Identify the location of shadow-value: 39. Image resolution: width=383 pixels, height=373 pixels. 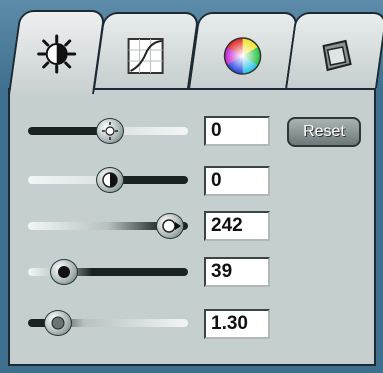
(237, 272).